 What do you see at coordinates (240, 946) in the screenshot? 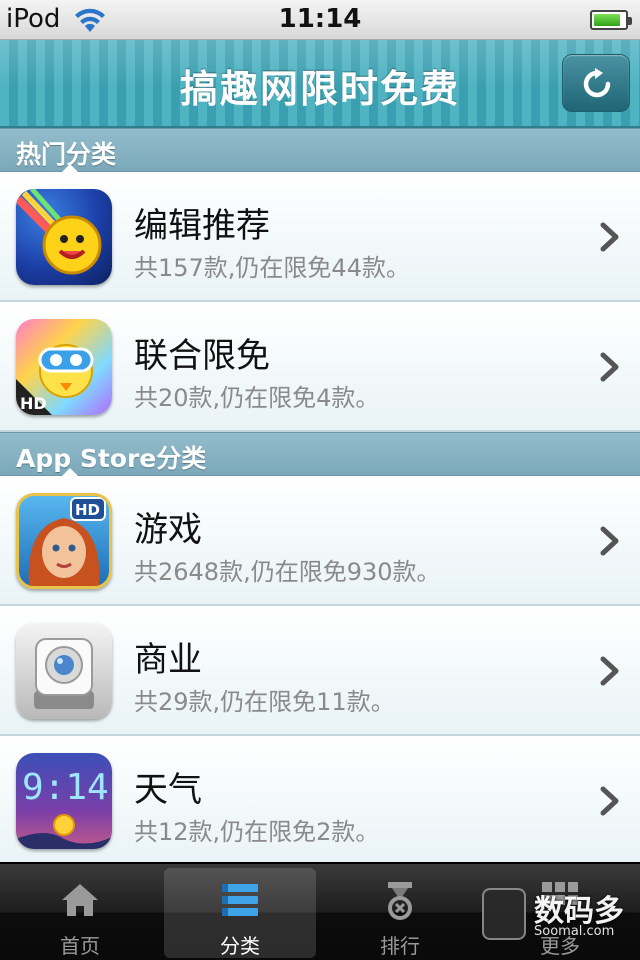
I see `tab-label: 分类` at bounding box center [240, 946].